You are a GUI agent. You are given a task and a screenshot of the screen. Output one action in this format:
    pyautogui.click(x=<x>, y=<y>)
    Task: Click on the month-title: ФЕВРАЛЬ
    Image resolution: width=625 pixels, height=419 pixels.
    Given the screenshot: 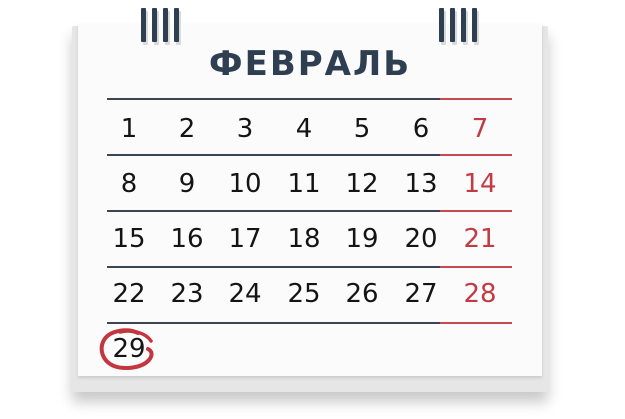 What is the action you would take?
    pyautogui.click(x=310, y=64)
    